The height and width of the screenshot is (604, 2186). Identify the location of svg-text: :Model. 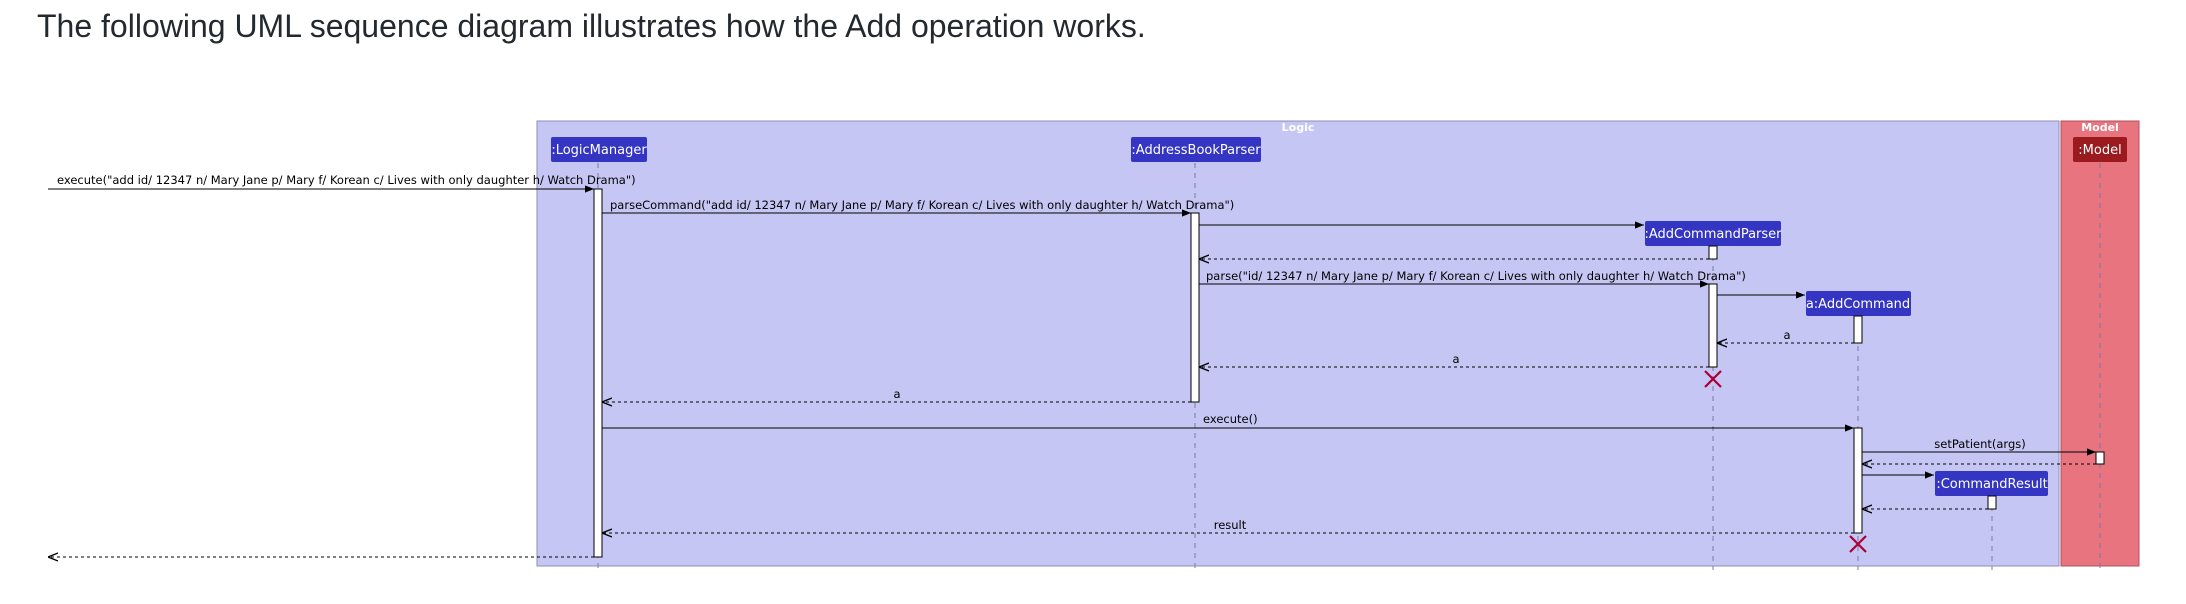
(2099, 150).